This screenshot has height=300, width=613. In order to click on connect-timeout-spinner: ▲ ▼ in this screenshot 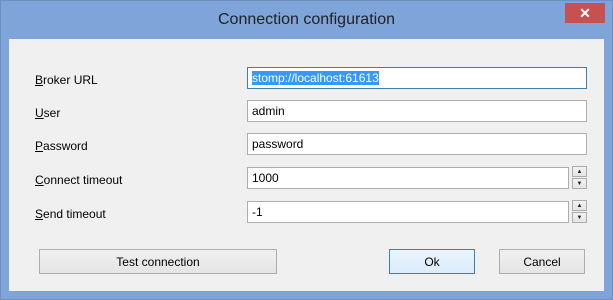, I will do `click(579, 178)`.